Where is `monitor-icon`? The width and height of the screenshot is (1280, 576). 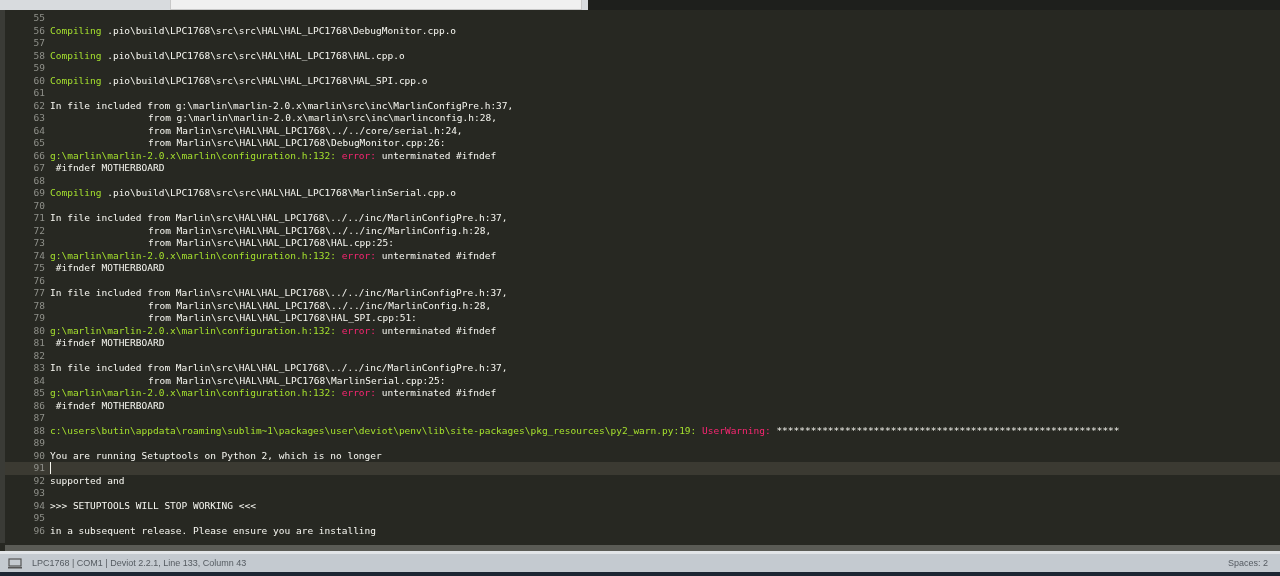 monitor-icon is located at coordinates (15, 563).